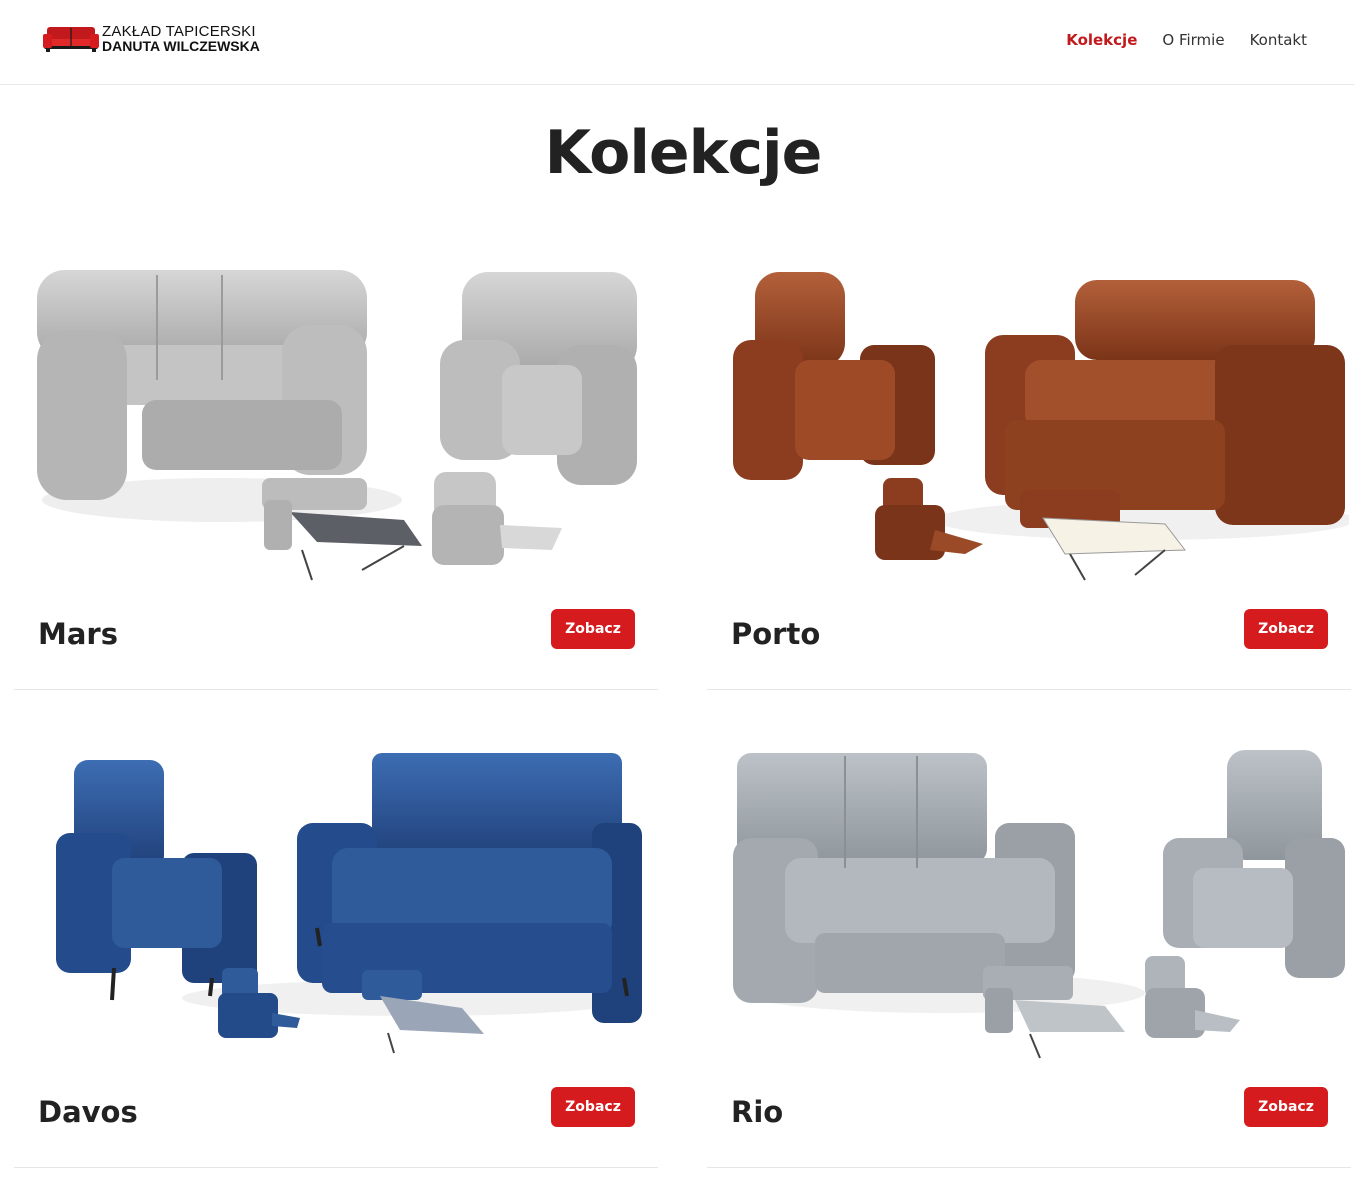 The image size is (1354, 1187). What do you see at coordinates (776, 634) in the screenshot?
I see `collection-name: Porto` at bounding box center [776, 634].